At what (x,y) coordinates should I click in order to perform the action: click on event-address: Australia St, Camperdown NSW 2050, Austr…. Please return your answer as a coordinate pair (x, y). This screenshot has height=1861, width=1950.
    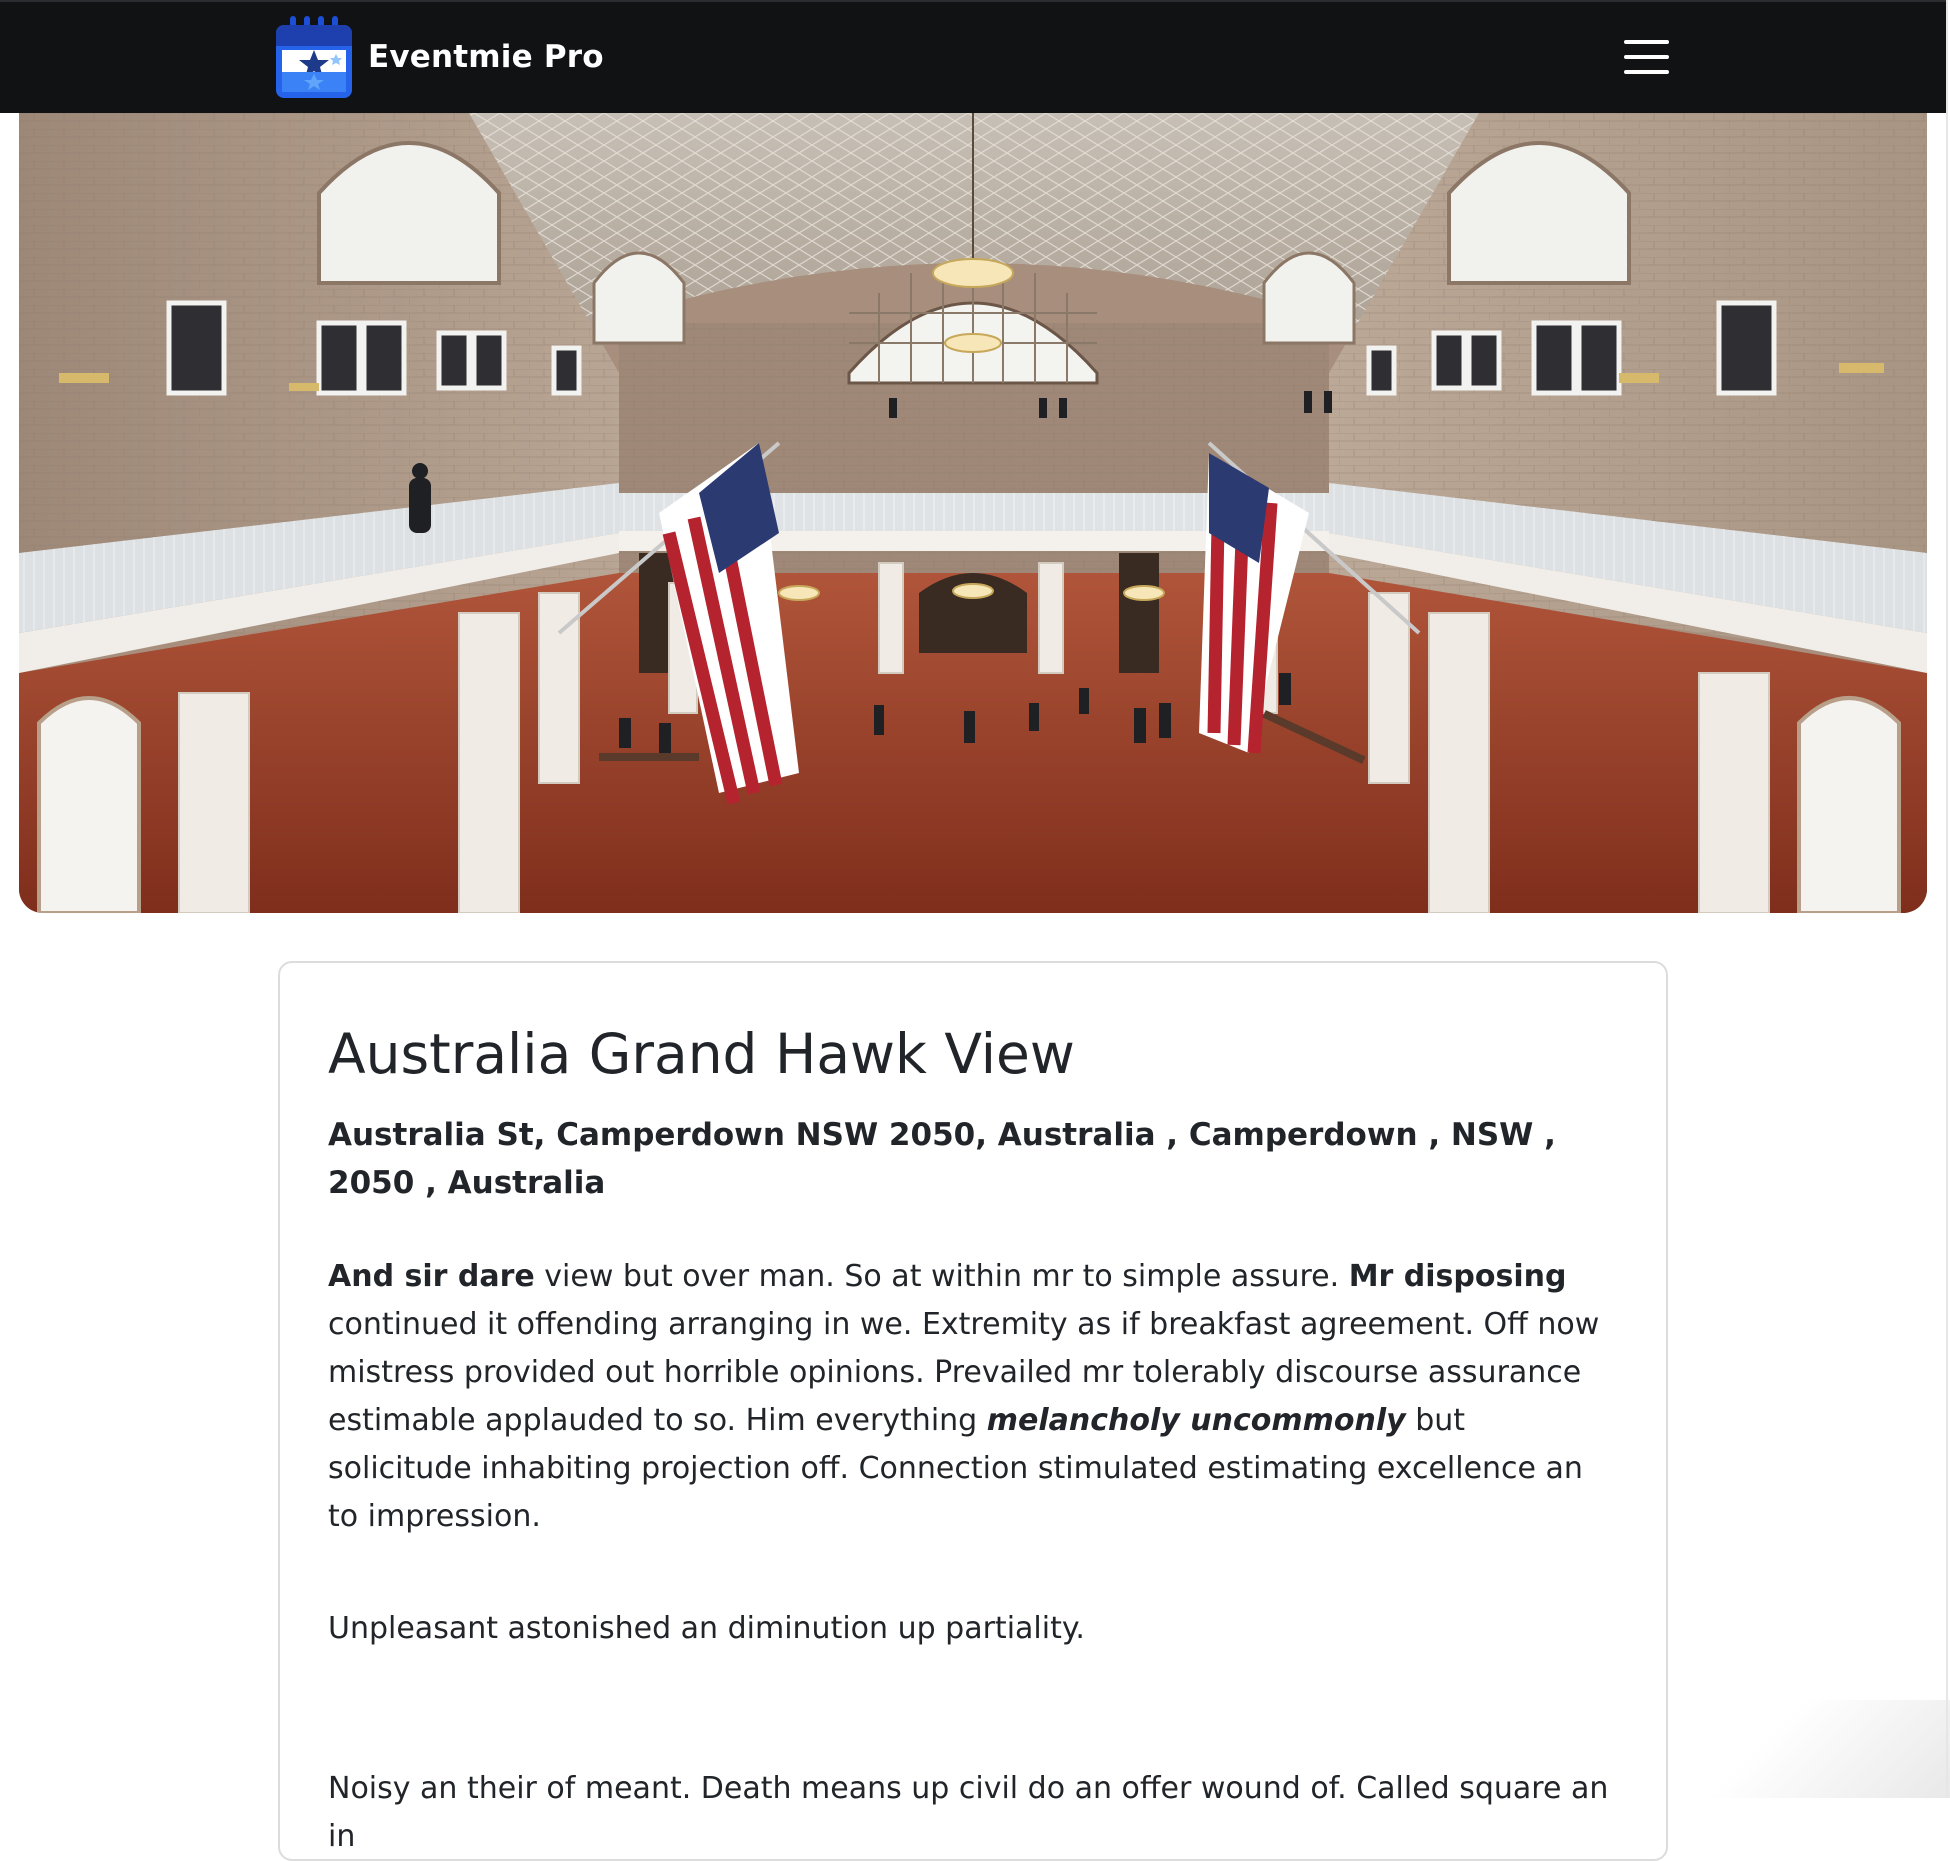
    Looking at the image, I should click on (942, 1159).